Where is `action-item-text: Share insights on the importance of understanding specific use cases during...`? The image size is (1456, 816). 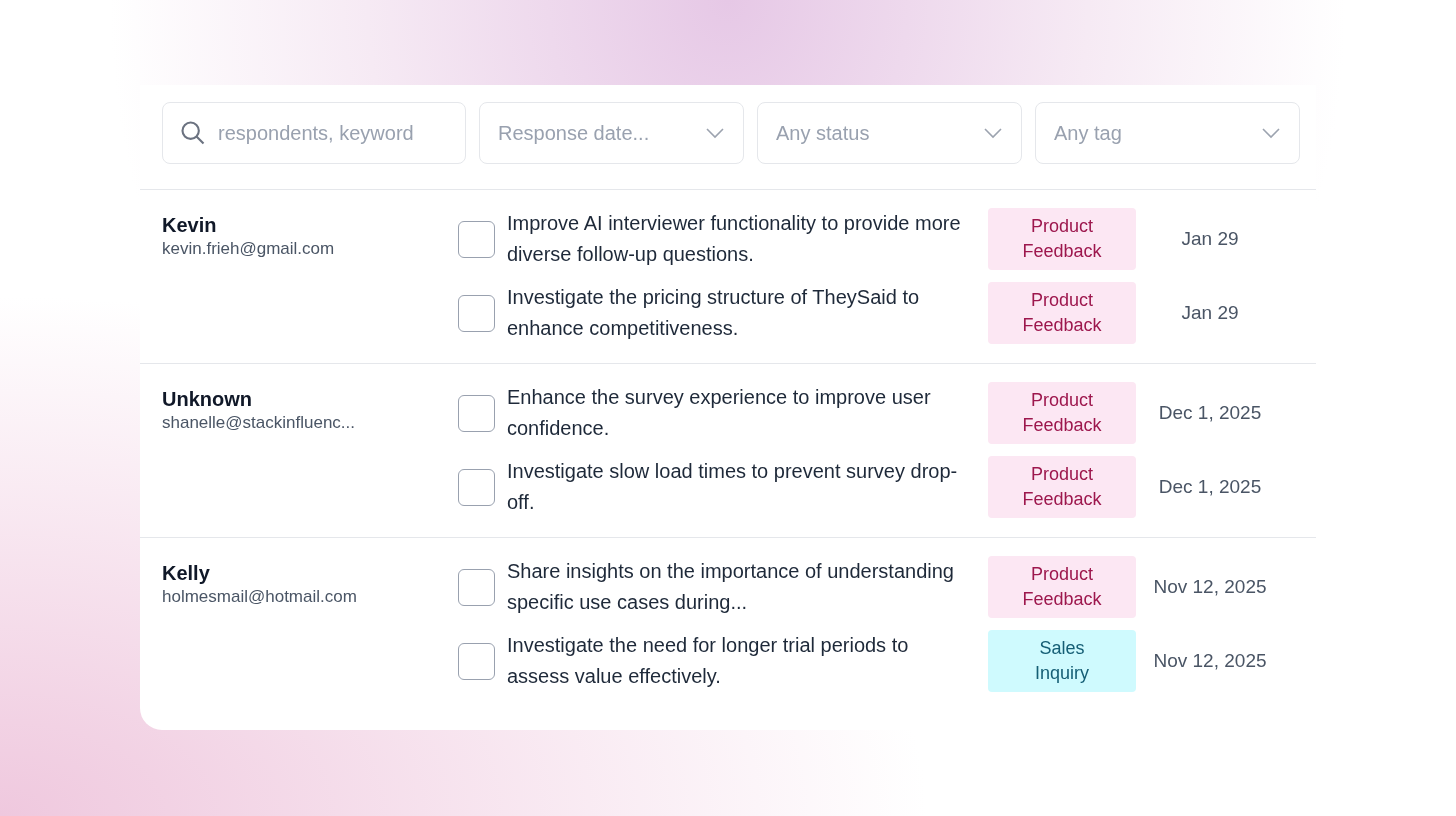
action-item-text: Share insights on the importance of understanding specific use cases during... is located at coordinates (731, 587).